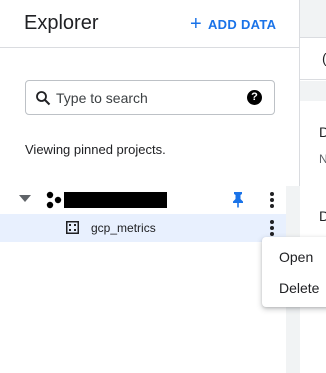 This screenshot has width=326, height=373. What do you see at coordinates (322, 216) in the screenshot?
I see `details-heading-2: D` at bounding box center [322, 216].